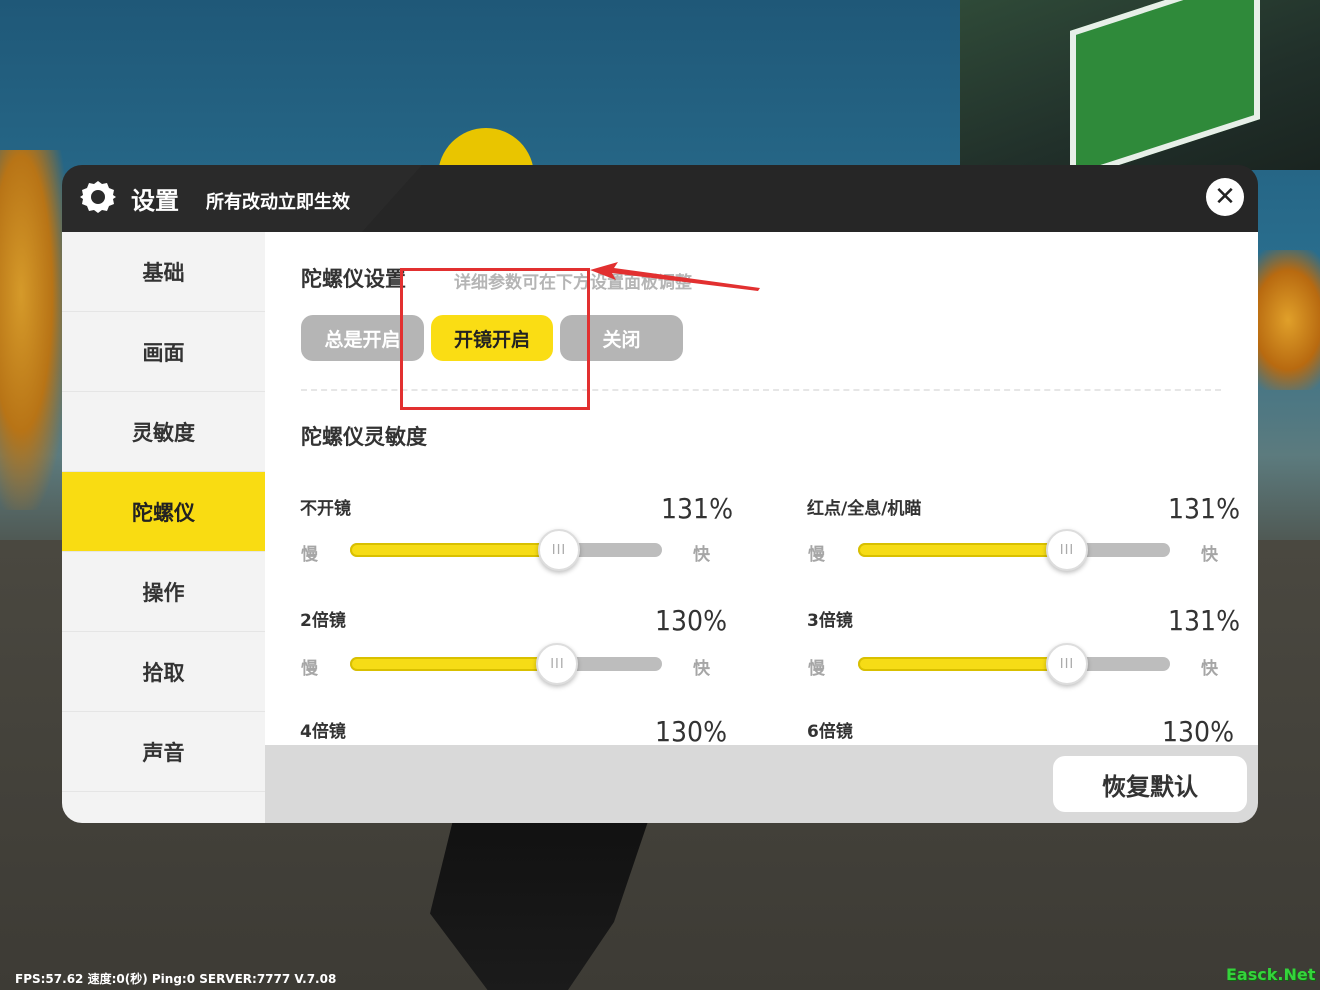 The width and height of the screenshot is (1320, 990). I want to click on reset-default-button: 恢复默认, so click(1150, 784).